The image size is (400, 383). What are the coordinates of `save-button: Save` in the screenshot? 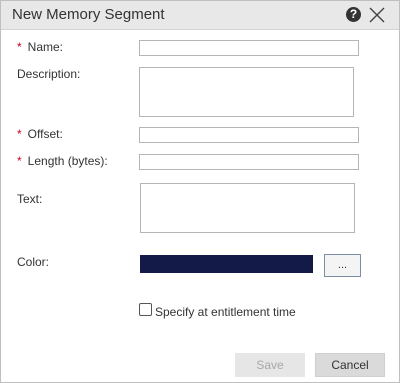 It's located at (270, 365).